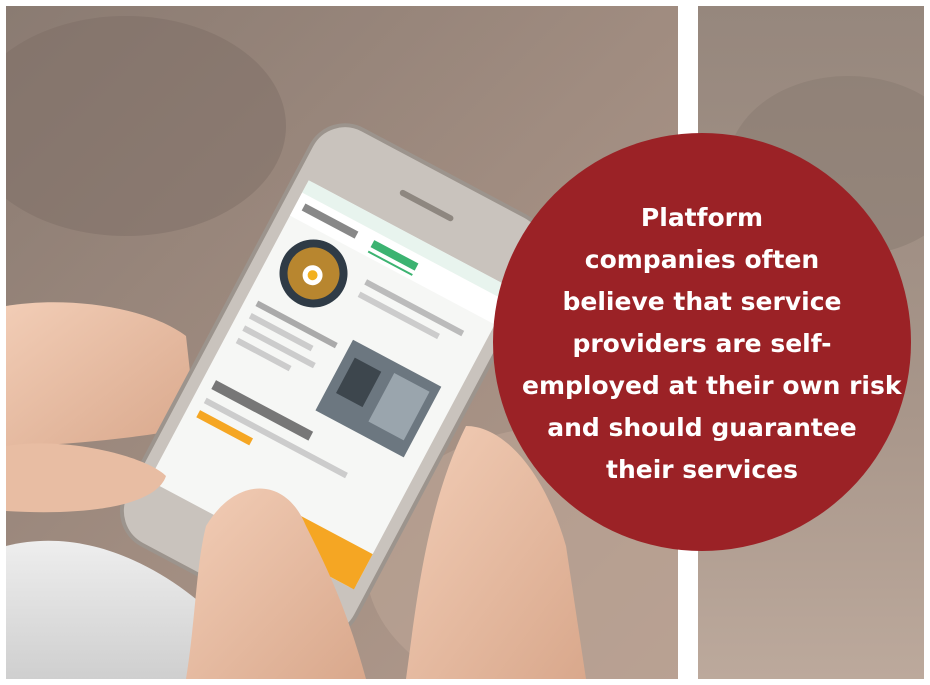 Image resolution: width=930 pixels, height=685 pixels. I want to click on quote-line: providers are self-, so click(702, 343).